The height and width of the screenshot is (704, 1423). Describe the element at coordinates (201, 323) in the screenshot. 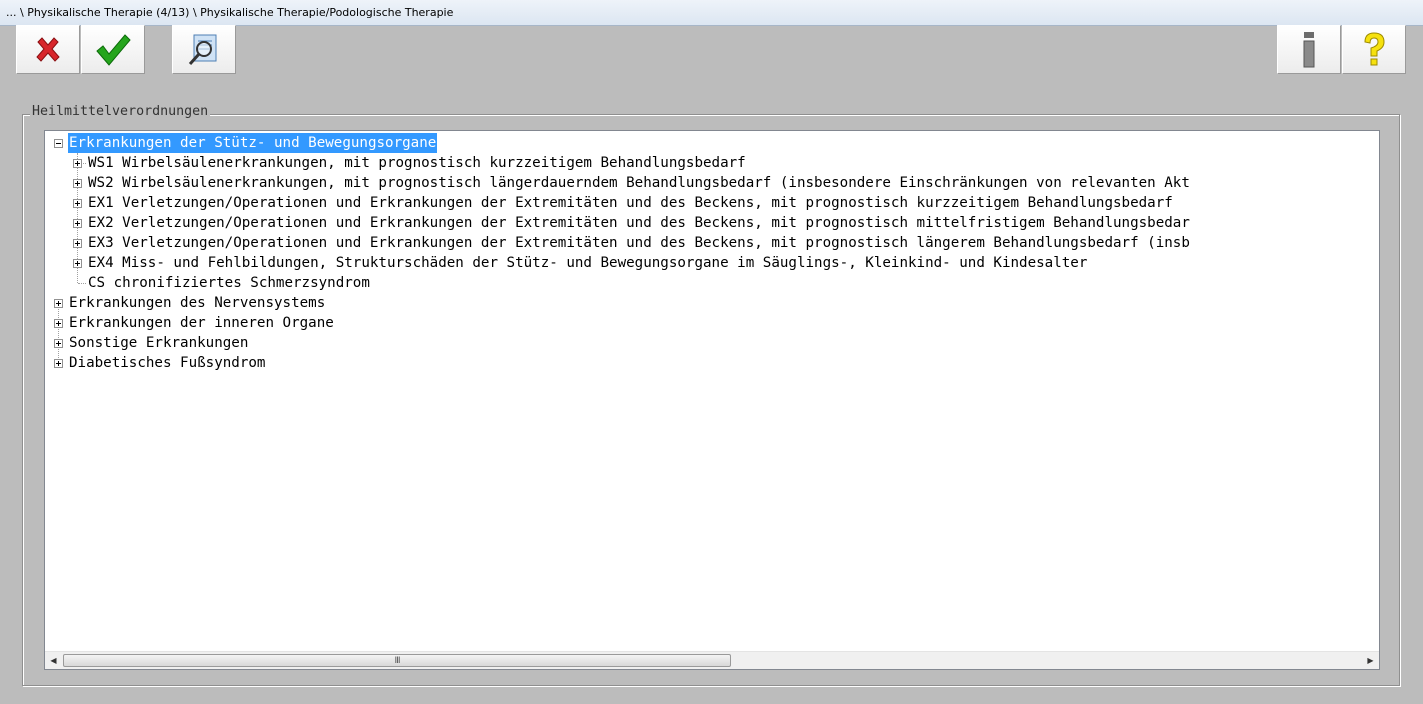

I see `tree-node-label: Erkrankungen der inneren Organe` at that location.